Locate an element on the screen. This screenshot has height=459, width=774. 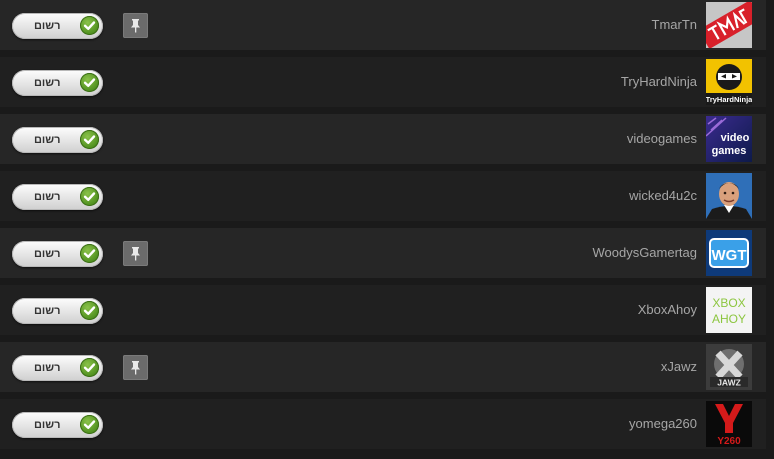
channel-name: wicked4u2c is located at coordinates (663, 196).